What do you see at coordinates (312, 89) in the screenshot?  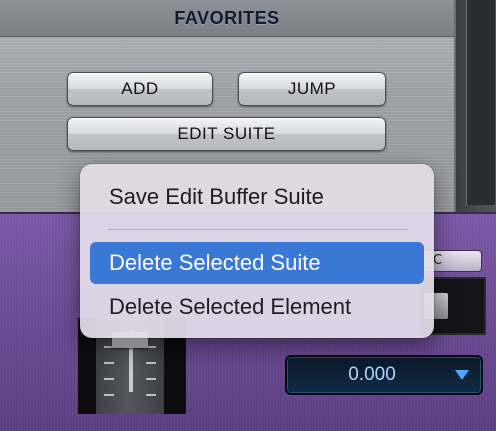 I see `jump-button: JUMP` at bounding box center [312, 89].